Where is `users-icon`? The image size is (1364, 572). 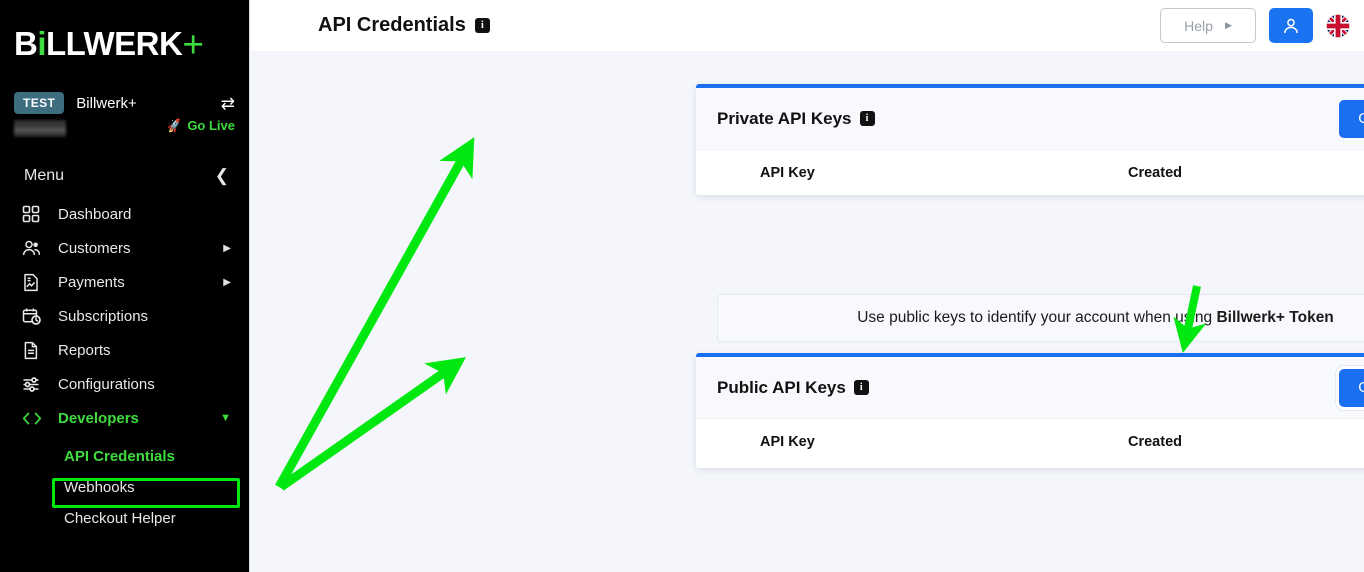
users-icon is located at coordinates (35, 248).